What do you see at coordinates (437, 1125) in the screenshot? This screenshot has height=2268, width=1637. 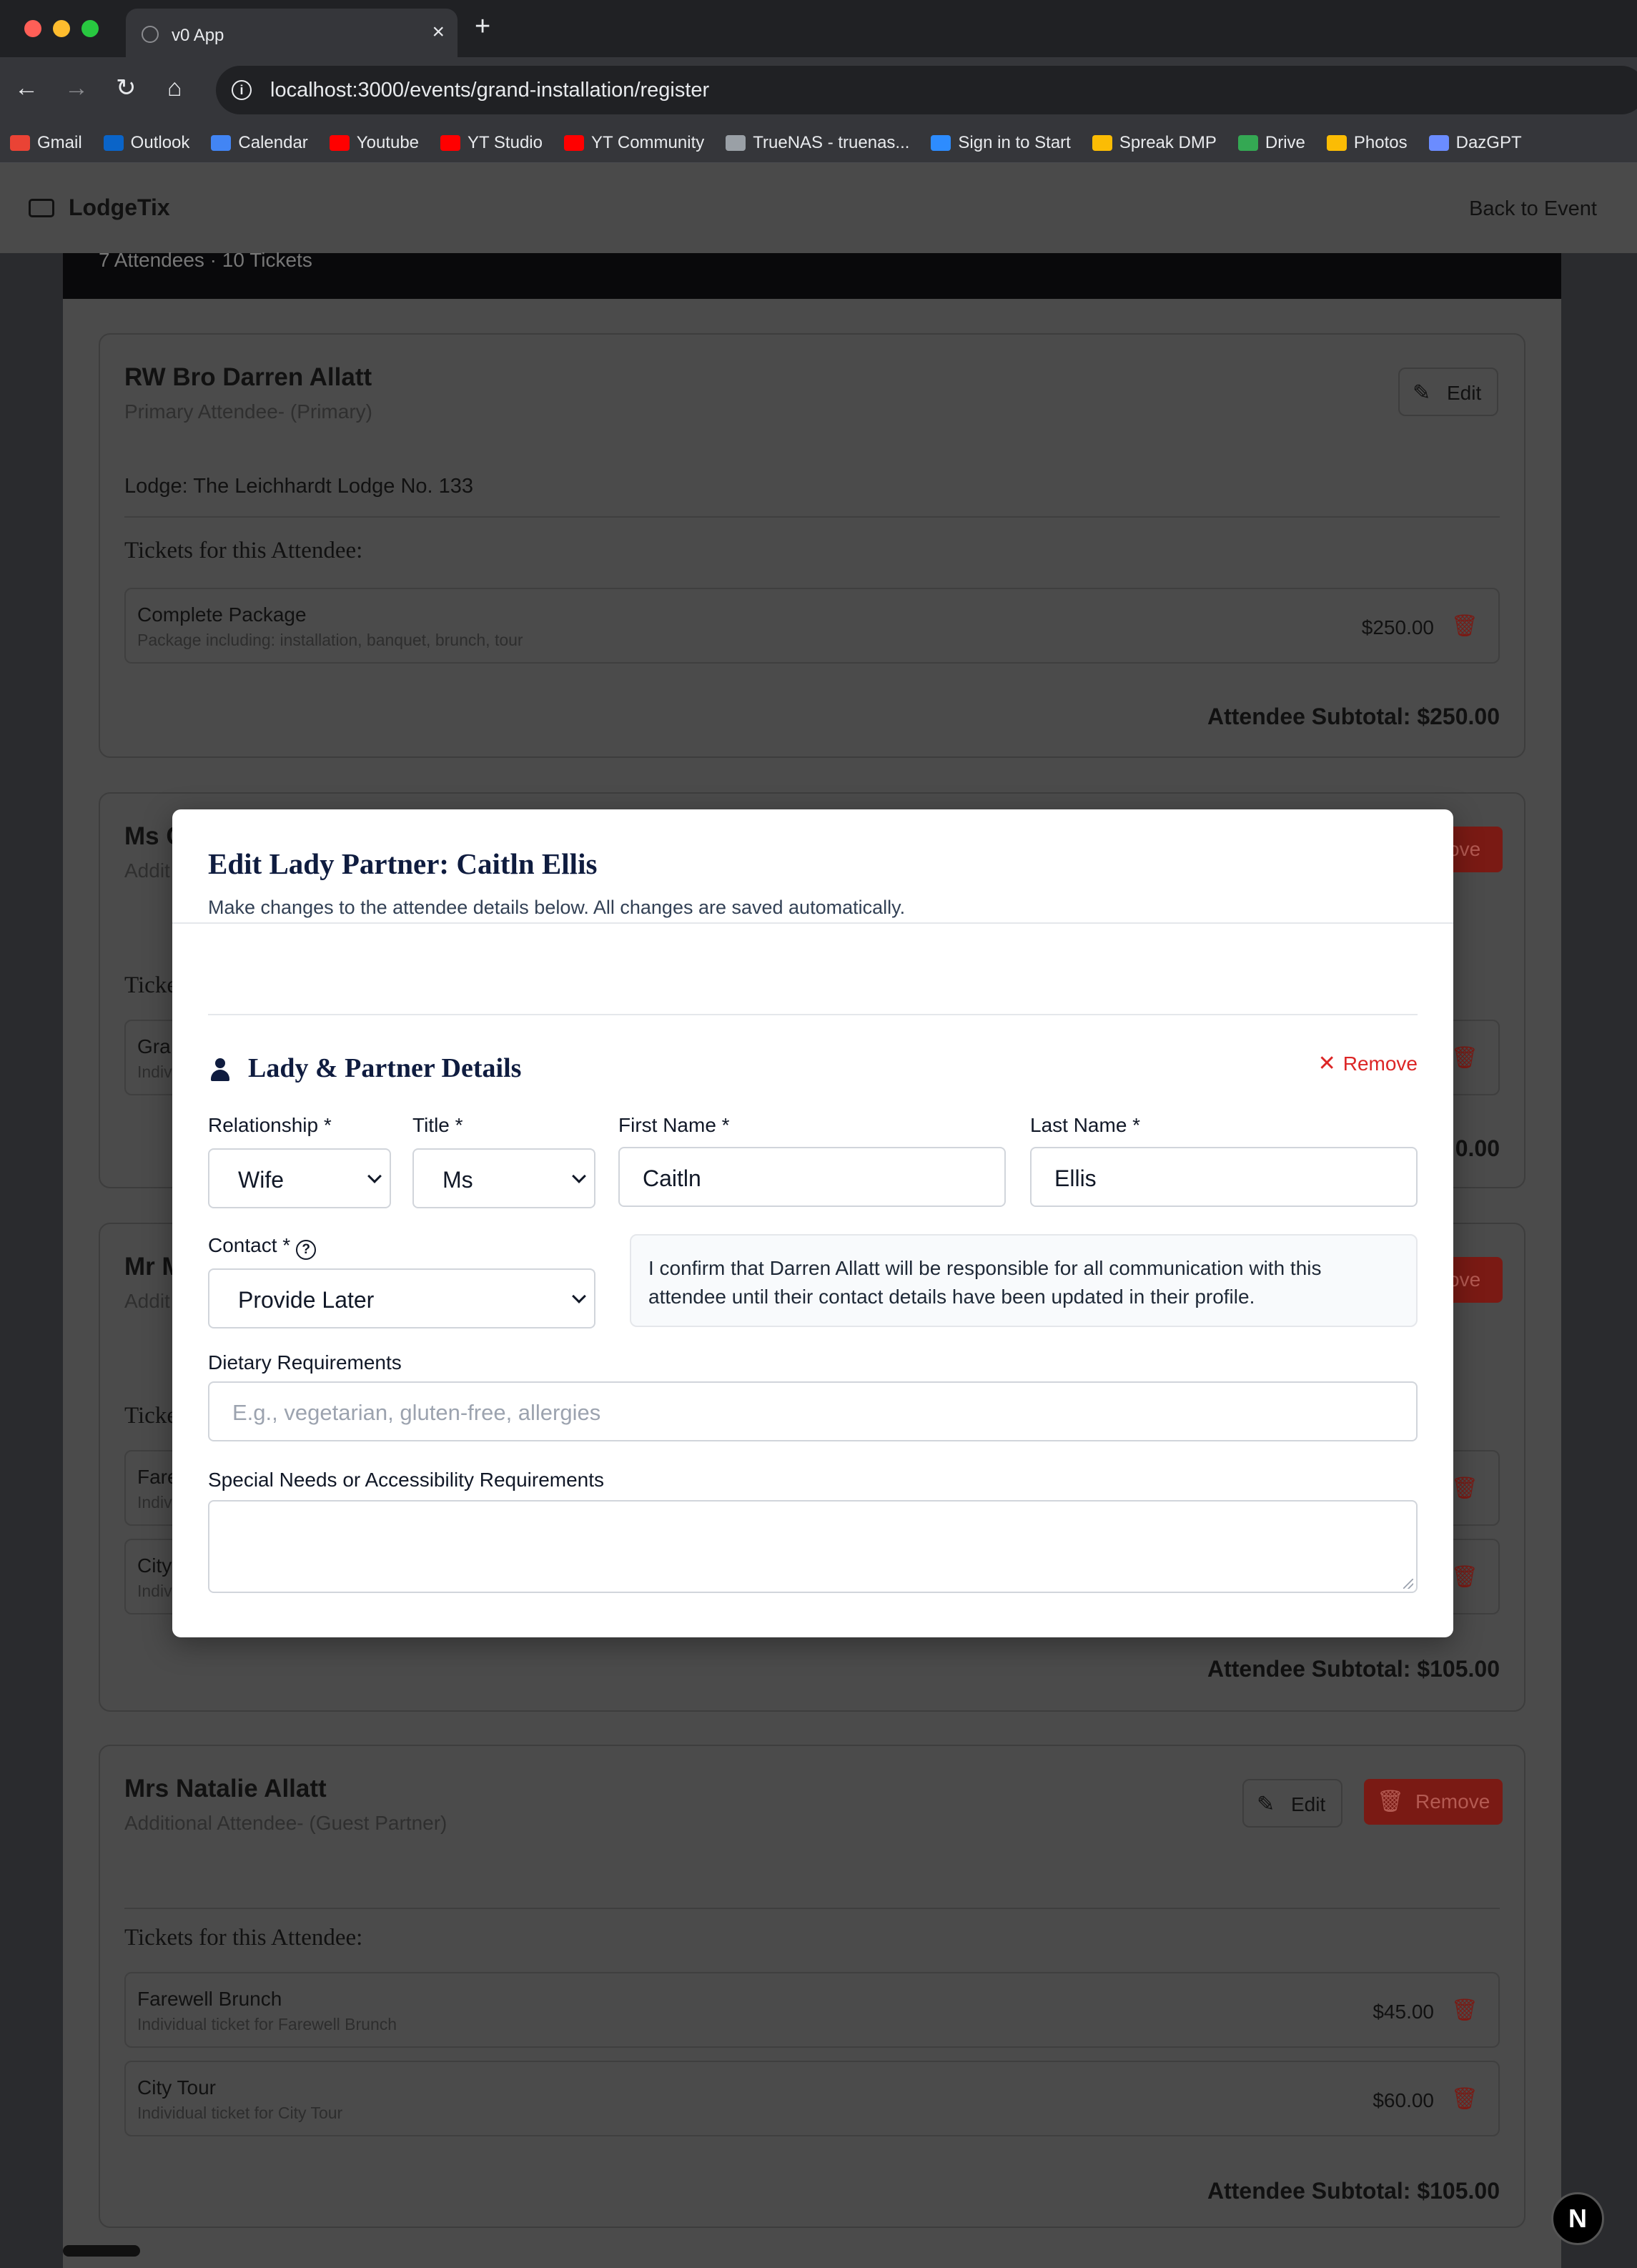 I see `title-label: Title *` at bounding box center [437, 1125].